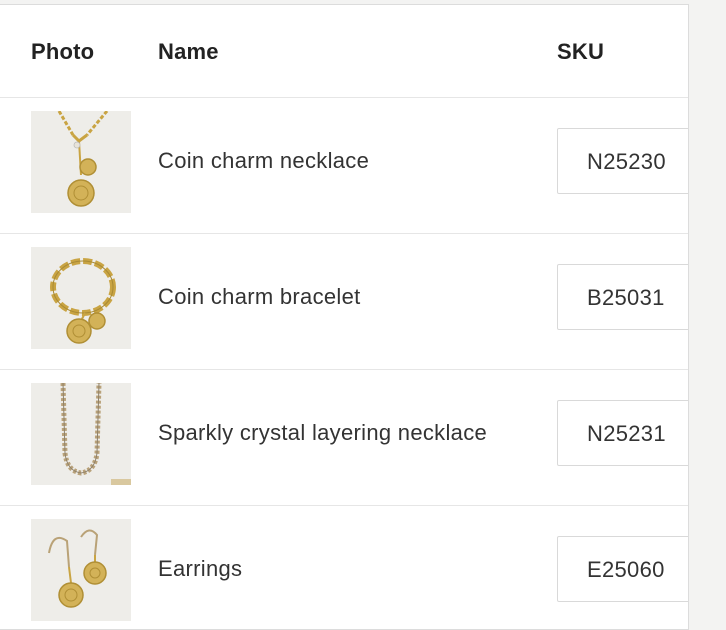  I want to click on sku-input: E25060, so click(622, 569).